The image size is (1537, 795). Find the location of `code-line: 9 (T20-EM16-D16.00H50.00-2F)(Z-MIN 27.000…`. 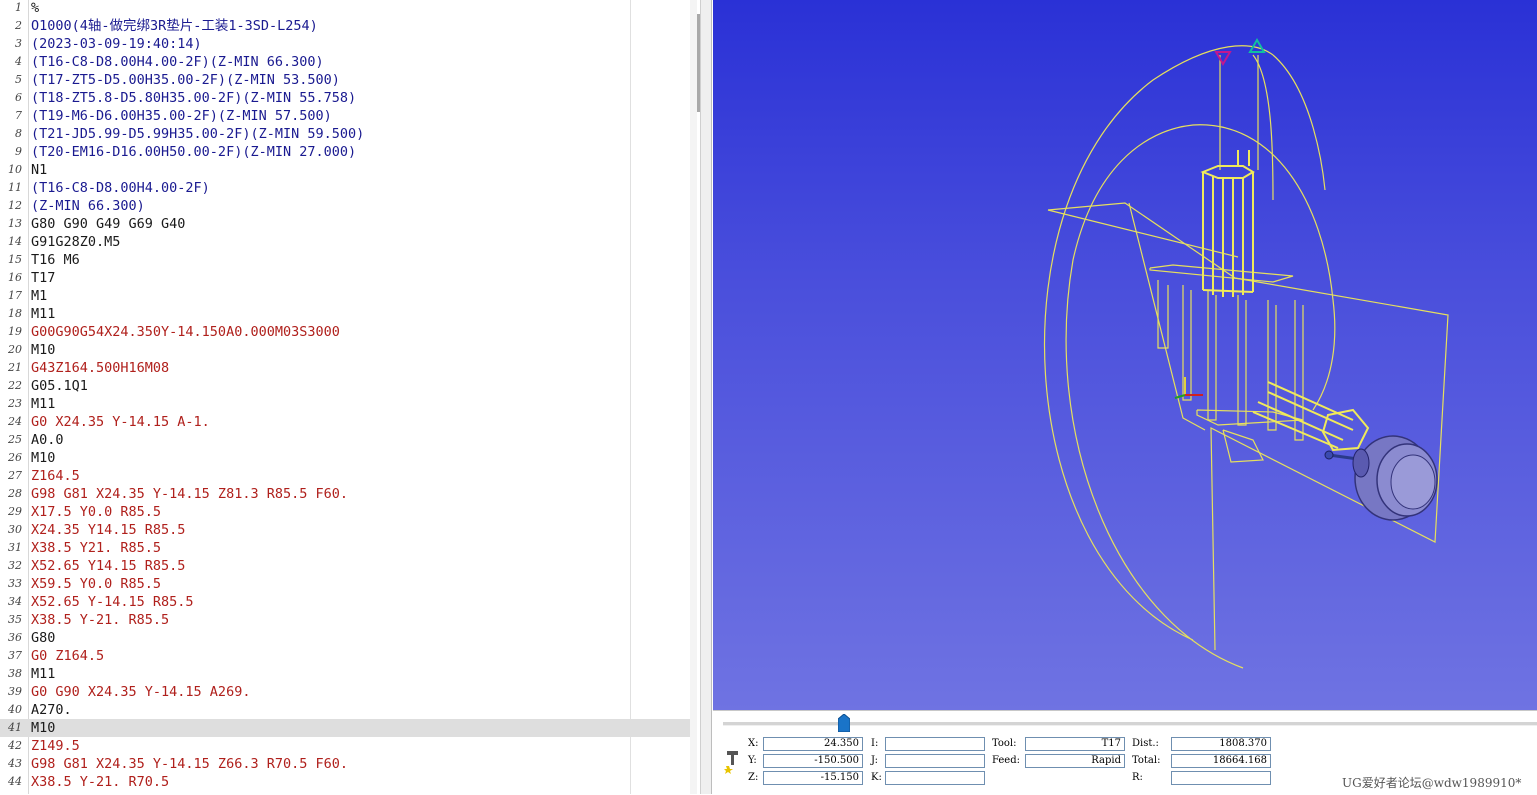

code-line: 9 (T20-EM16-D16.00H50.00-2F)(Z-MIN 27.000… is located at coordinates (345, 152).